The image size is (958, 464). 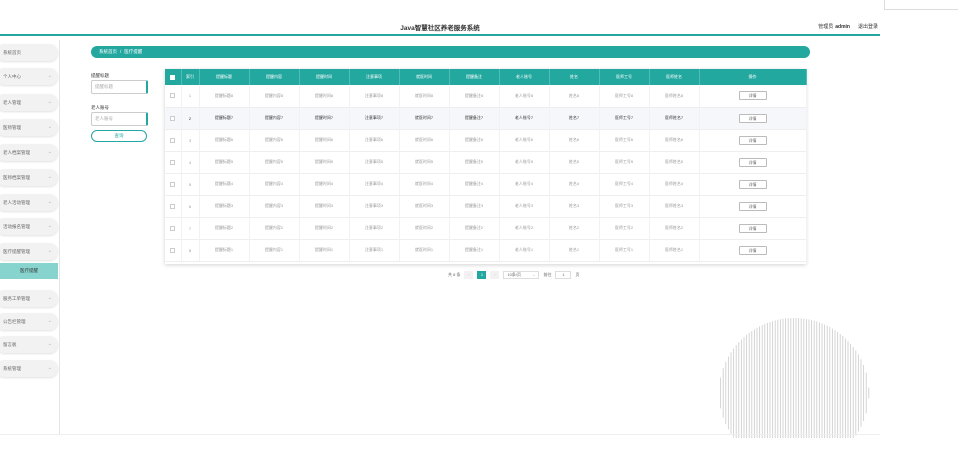 I want to click on table-cell: 姓名6, so click(x=574, y=140).